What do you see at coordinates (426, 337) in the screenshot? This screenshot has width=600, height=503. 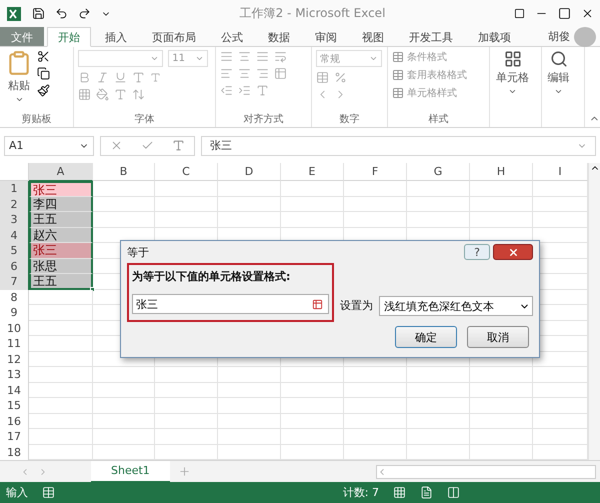 I see `dialog-button: 确定` at bounding box center [426, 337].